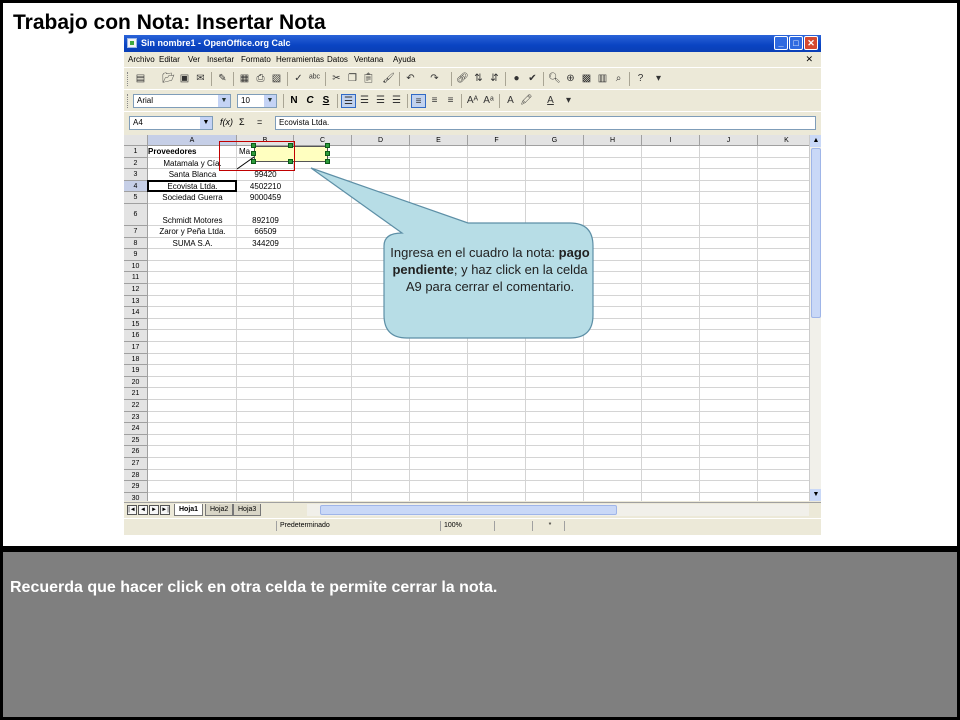 This screenshot has height=720, width=960. I want to click on highlight-frame, so click(257, 156).